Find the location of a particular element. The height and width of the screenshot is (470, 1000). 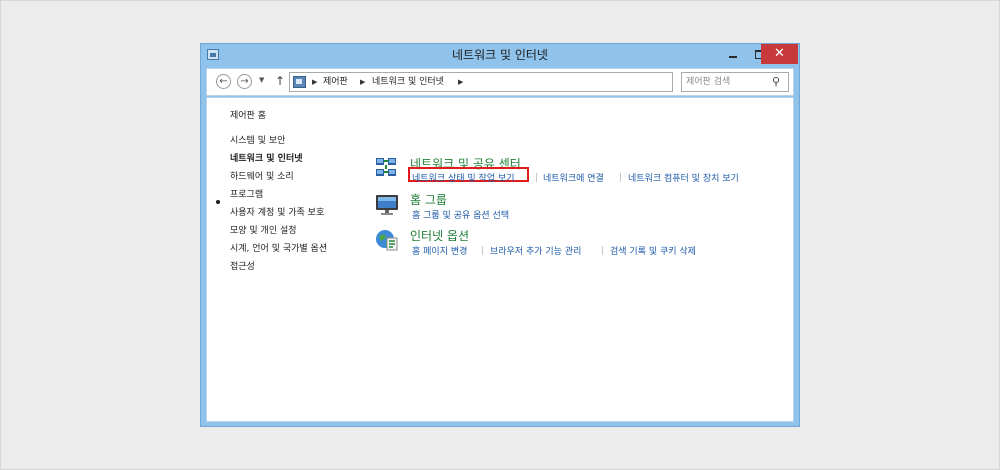

sidebar-item-accessibility: 접근성 is located at coordinates (242, 265).